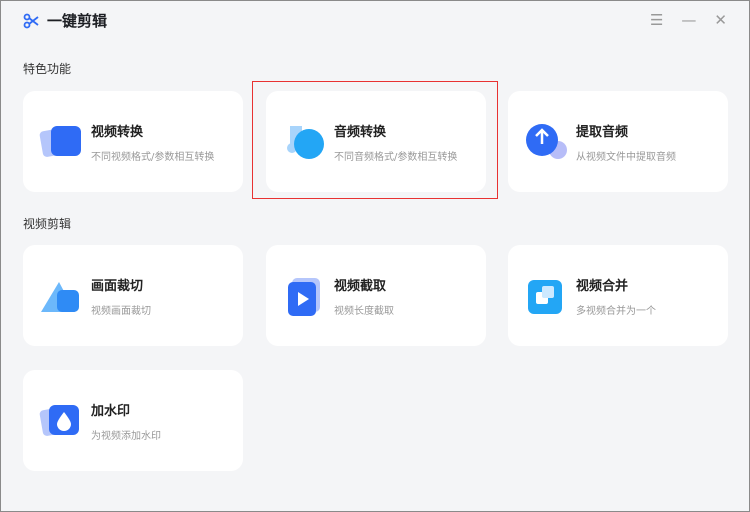  What do you see at coordinates (364, 311) in the screenshot?
I see `feature-desc: 视频长度截取` at bounding box center [364, 311].